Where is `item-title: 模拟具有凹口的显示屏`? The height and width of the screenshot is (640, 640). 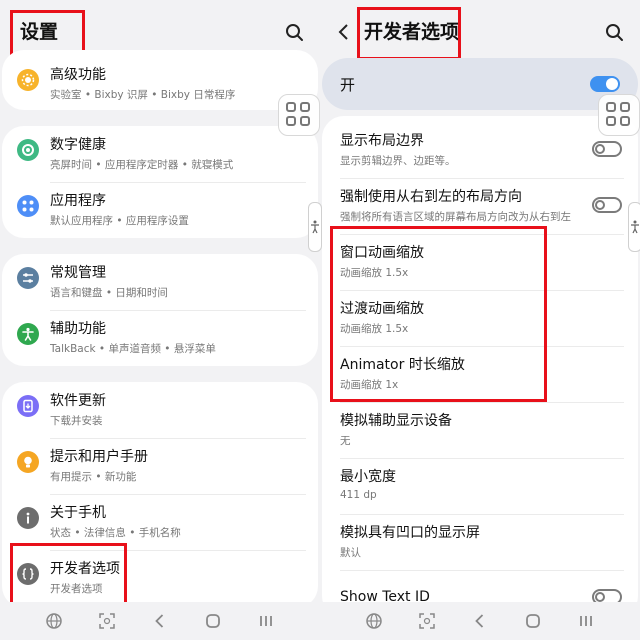 item-title: 模拟具有凹口的显示屏 is located at coordinates (410, 533).